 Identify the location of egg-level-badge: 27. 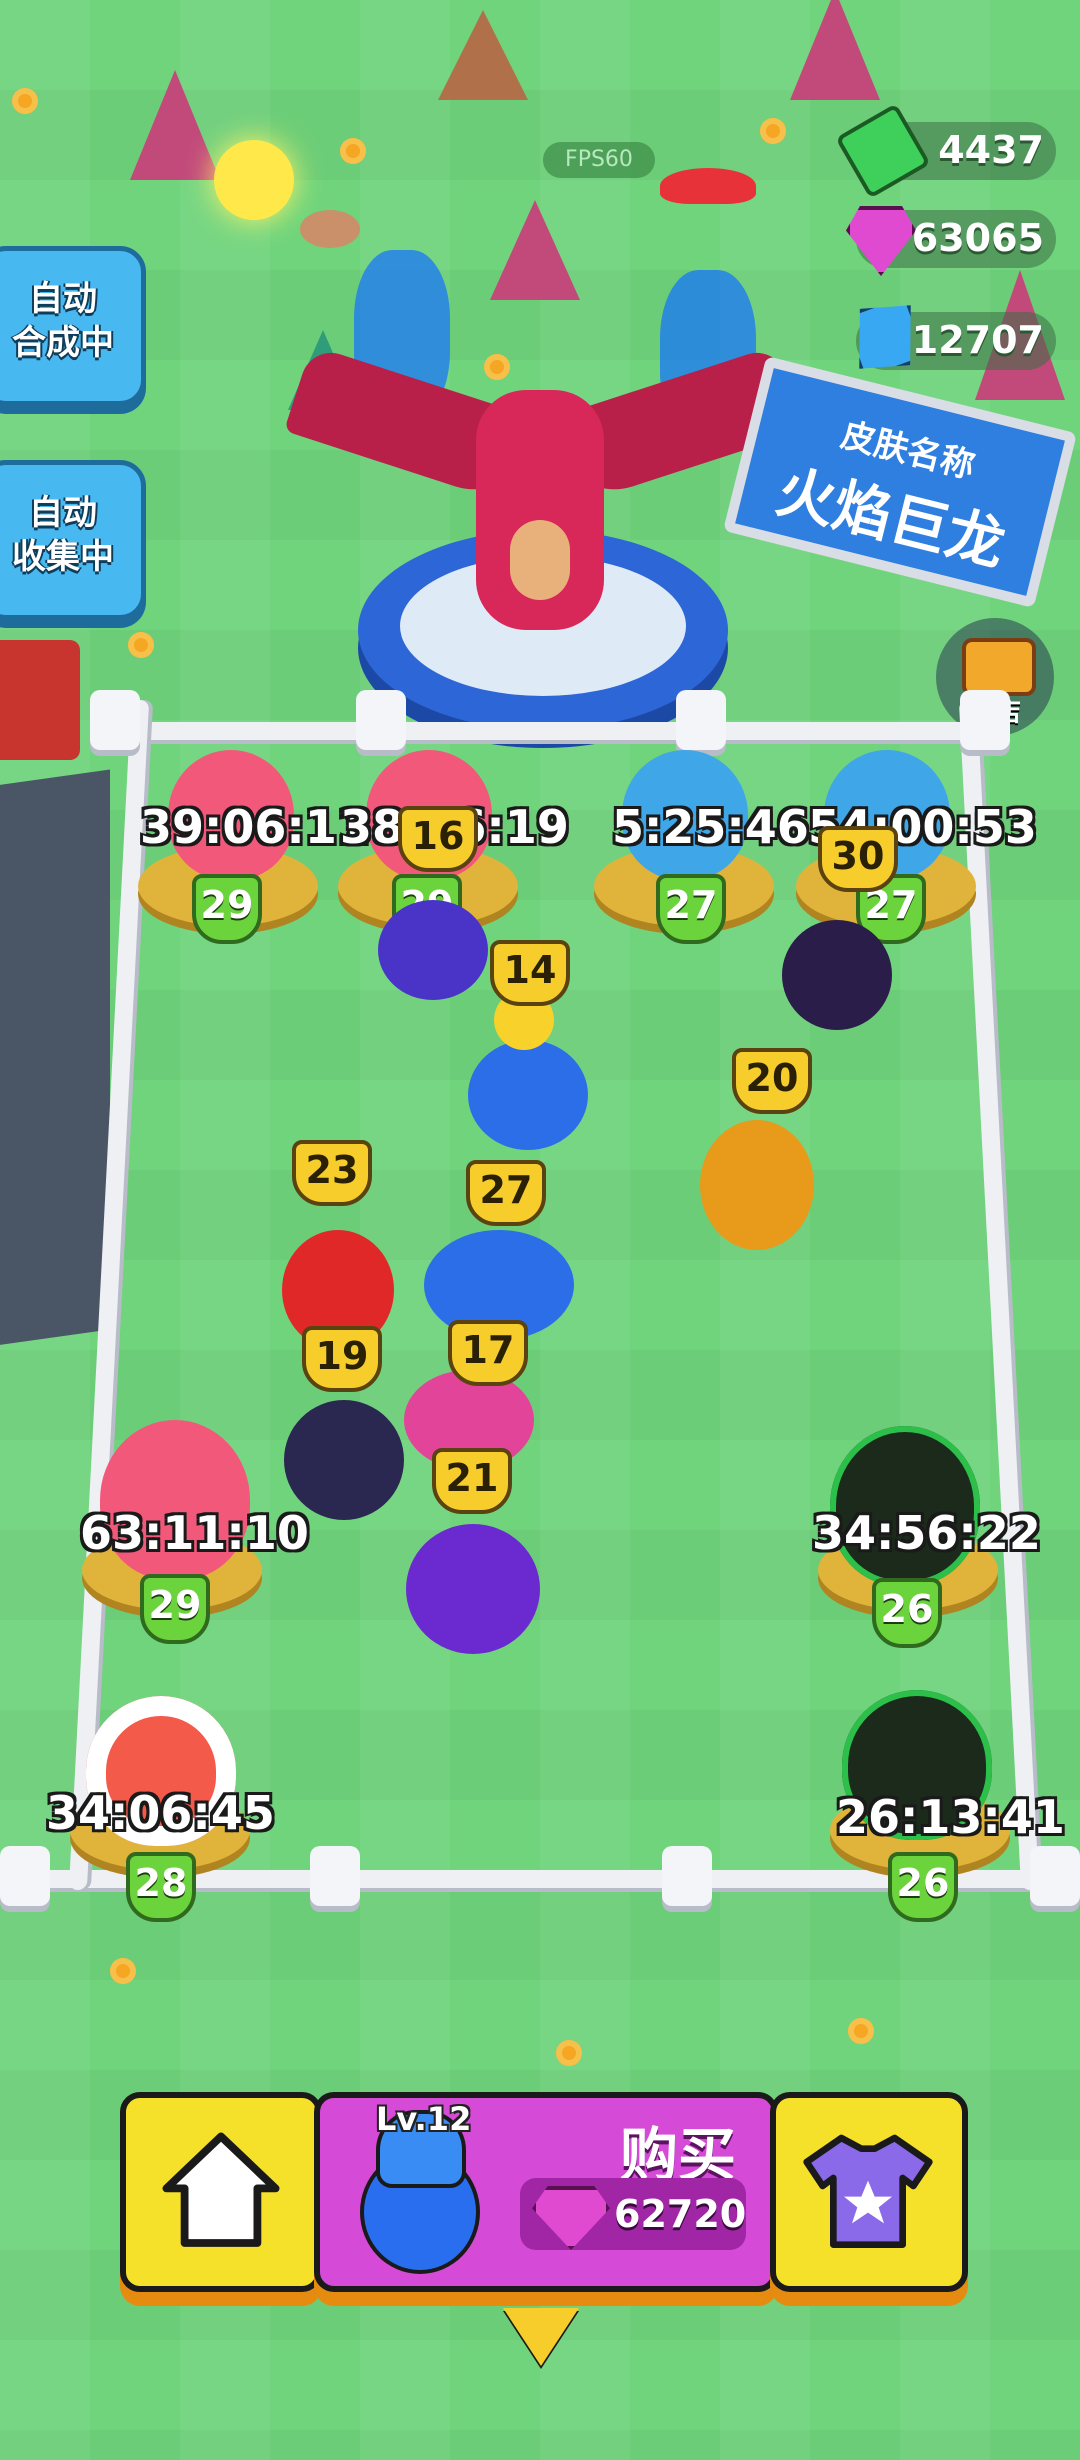
(691, 909).